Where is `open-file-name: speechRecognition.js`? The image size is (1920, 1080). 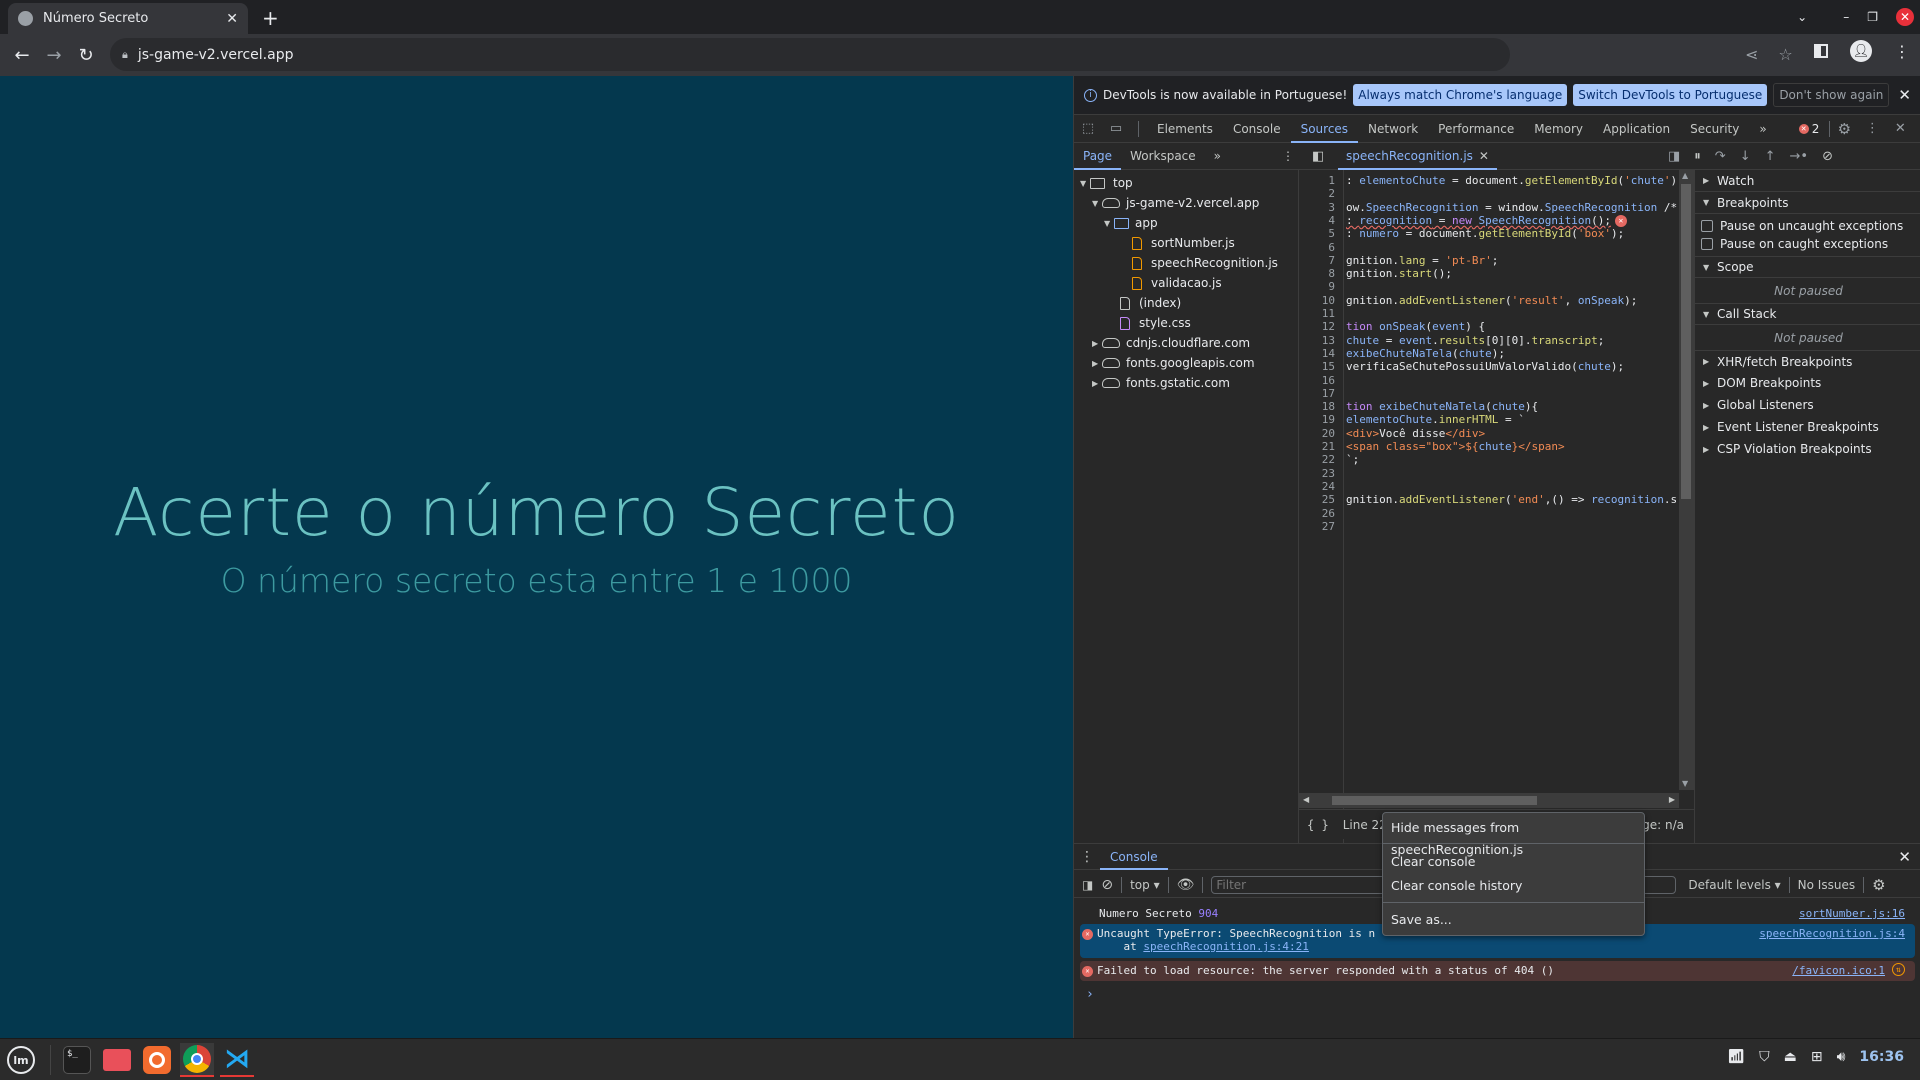 open-file-name: speechRecognition.js is located at coordinates (1409, 156).